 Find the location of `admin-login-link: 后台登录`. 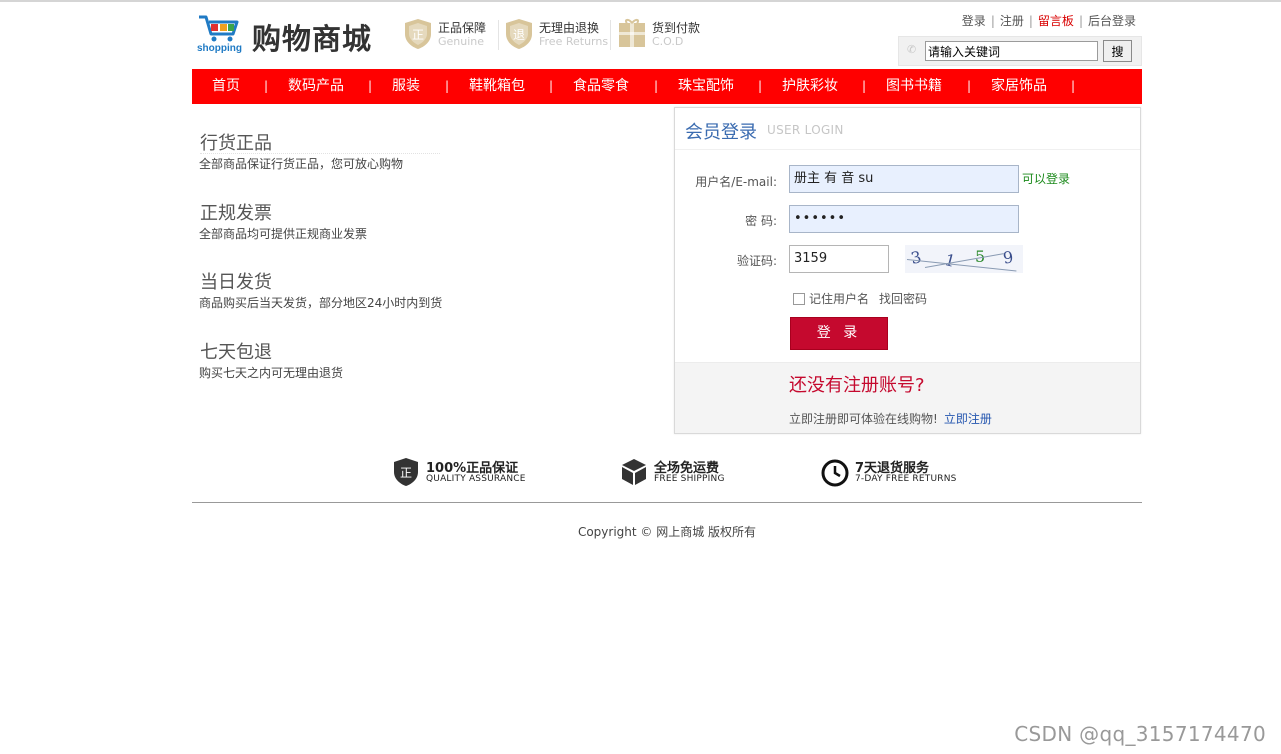

admin-login-link: 后台登录 is located at coordinates (1112, 21).